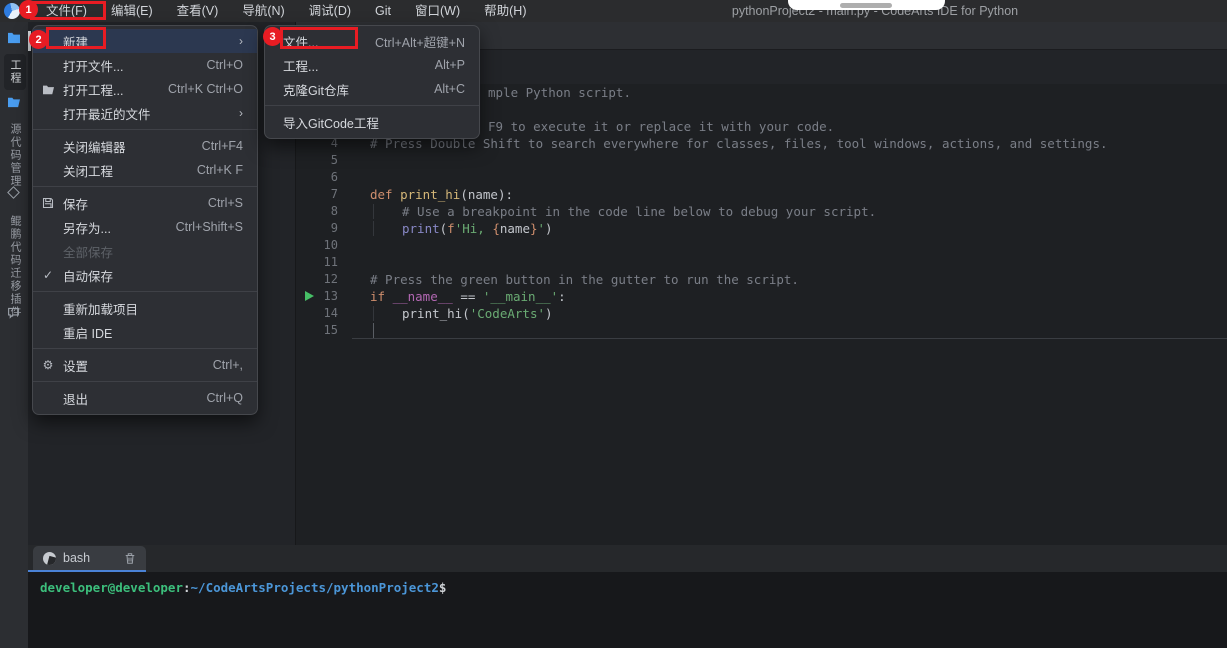  I want to click on code-line: 5, so click(761, 160).